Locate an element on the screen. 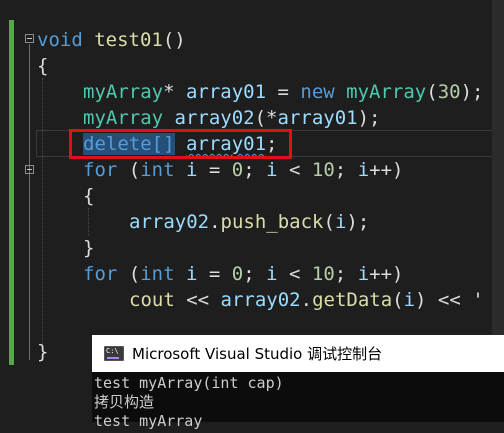 This screenshot has width=504, height=433. console-title: Microsoft Visual Studio 调试控制台 is located at coordinates (257, 354).